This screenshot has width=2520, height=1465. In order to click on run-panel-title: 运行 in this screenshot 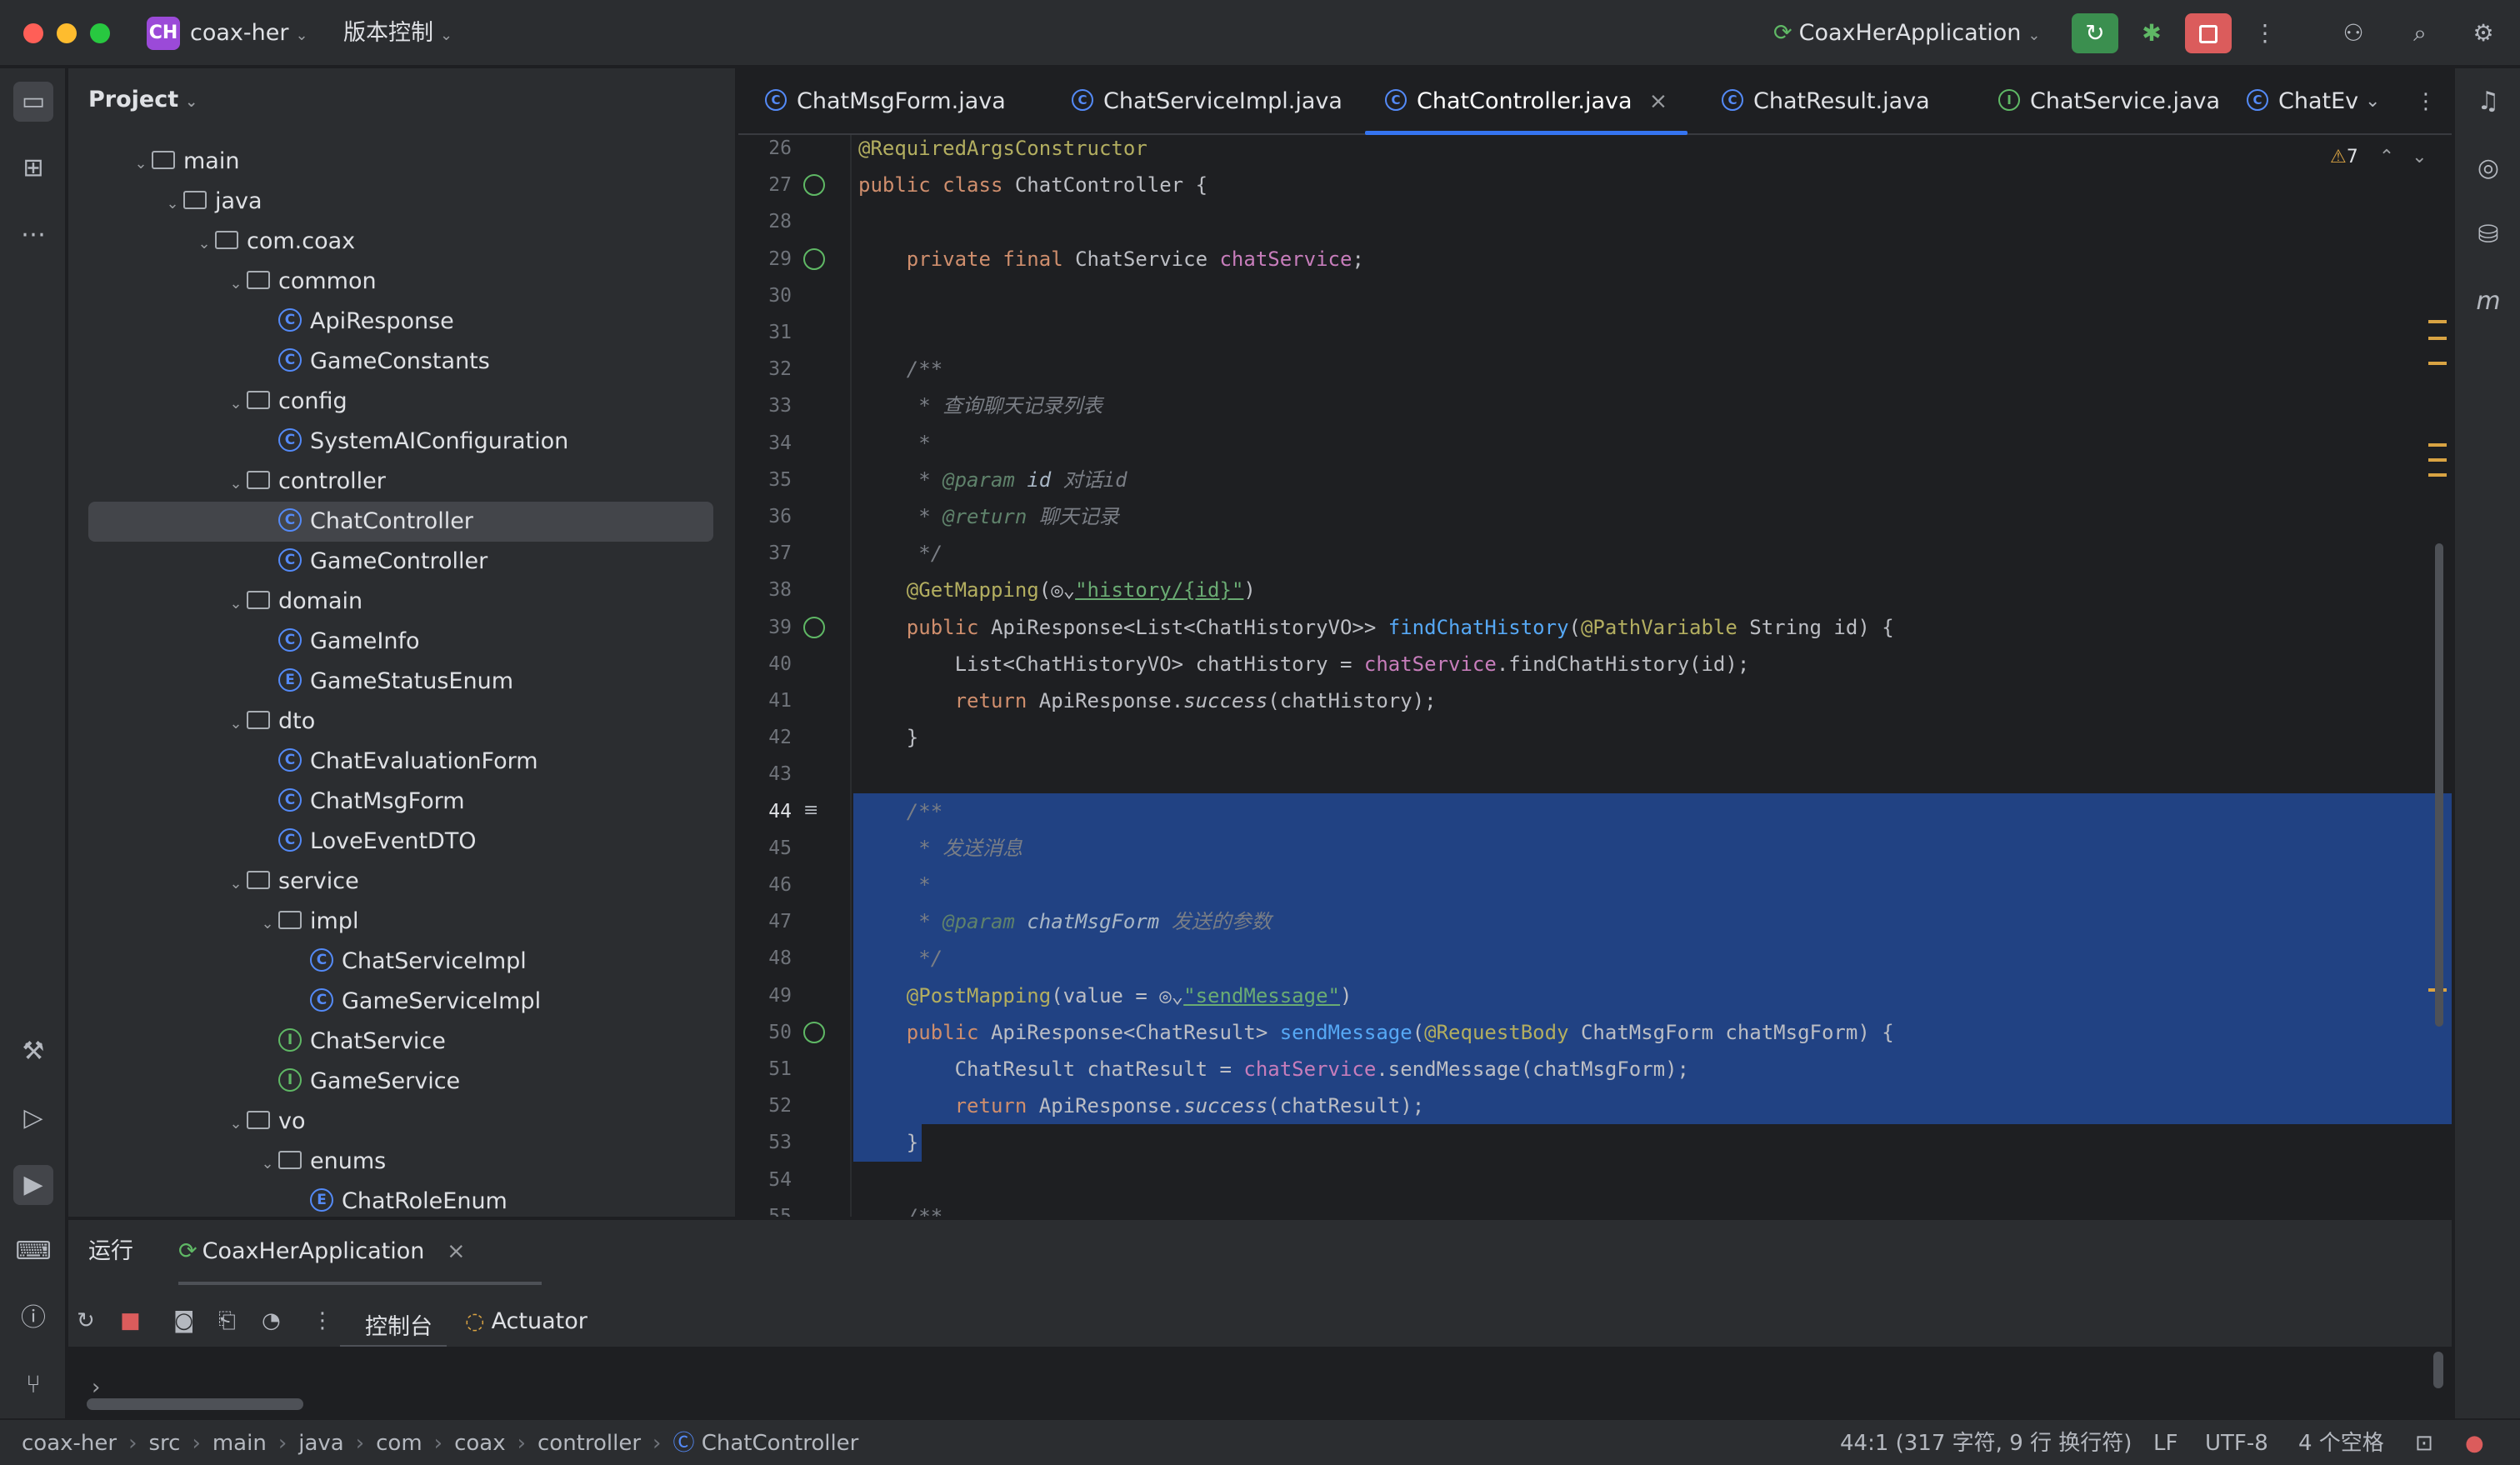, I will do `click(110, 1251)`.